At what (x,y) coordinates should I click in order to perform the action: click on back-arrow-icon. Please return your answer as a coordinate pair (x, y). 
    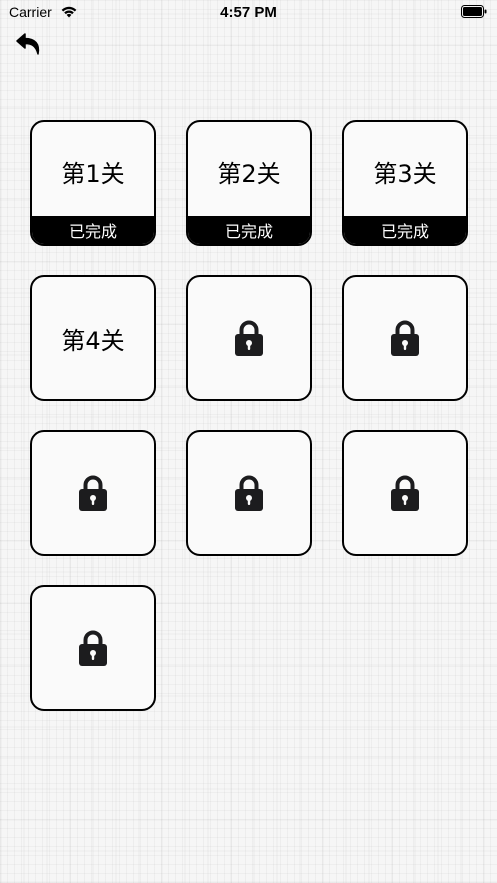
    Looking at the image, I should click on (30, 44).